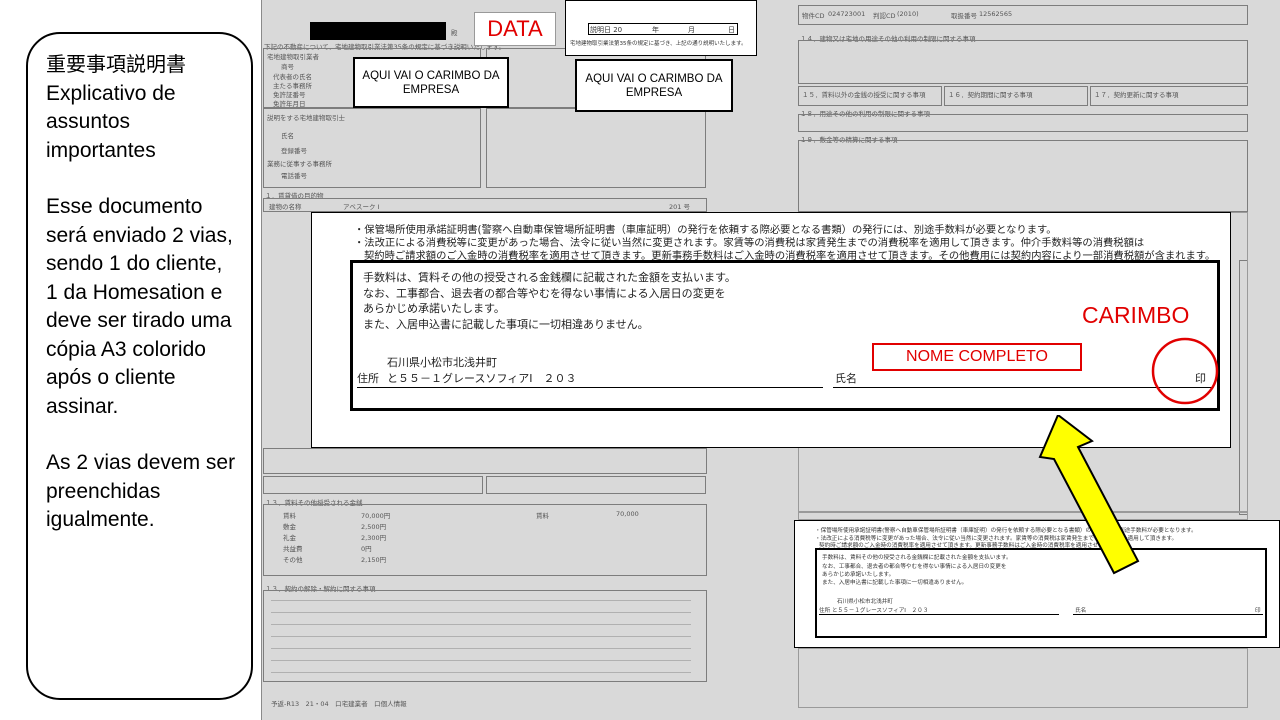 The width and height of the screenshot is (1280, 720). What do you see at coordinates (442, 362) in the screenshot?
I see `address-line-1: 石川県小松市北浅井町` at bounding box center [442, 362].